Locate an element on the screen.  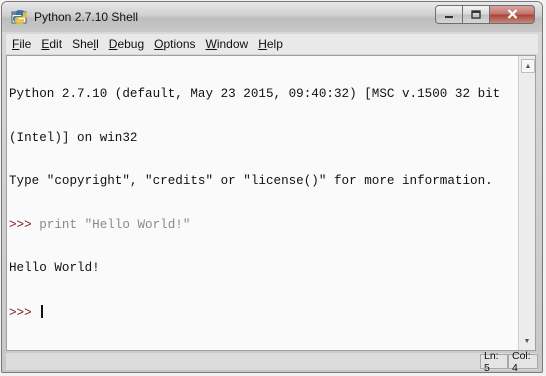
minimize-icon is located at coordinates (449, 15).